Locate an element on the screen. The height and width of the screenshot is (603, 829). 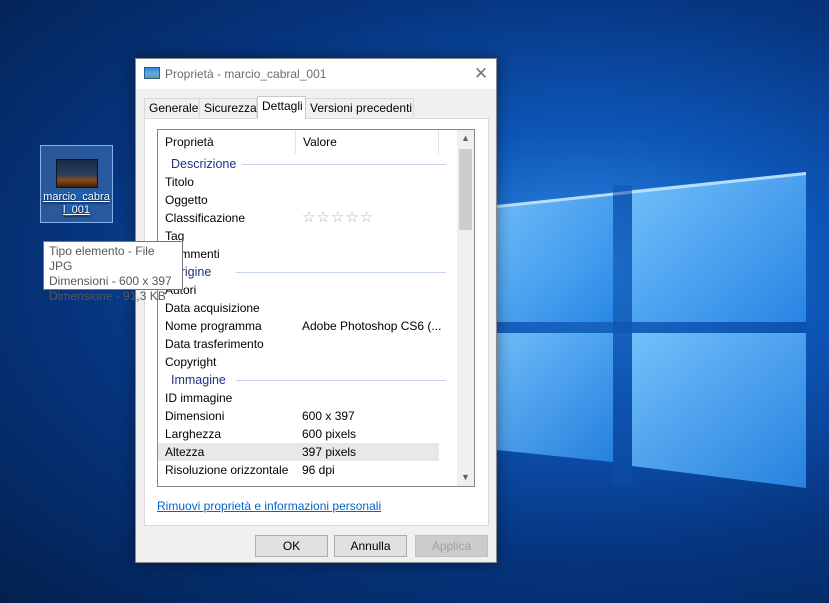
close-button: ✕ is located at coordinates (481, 74).